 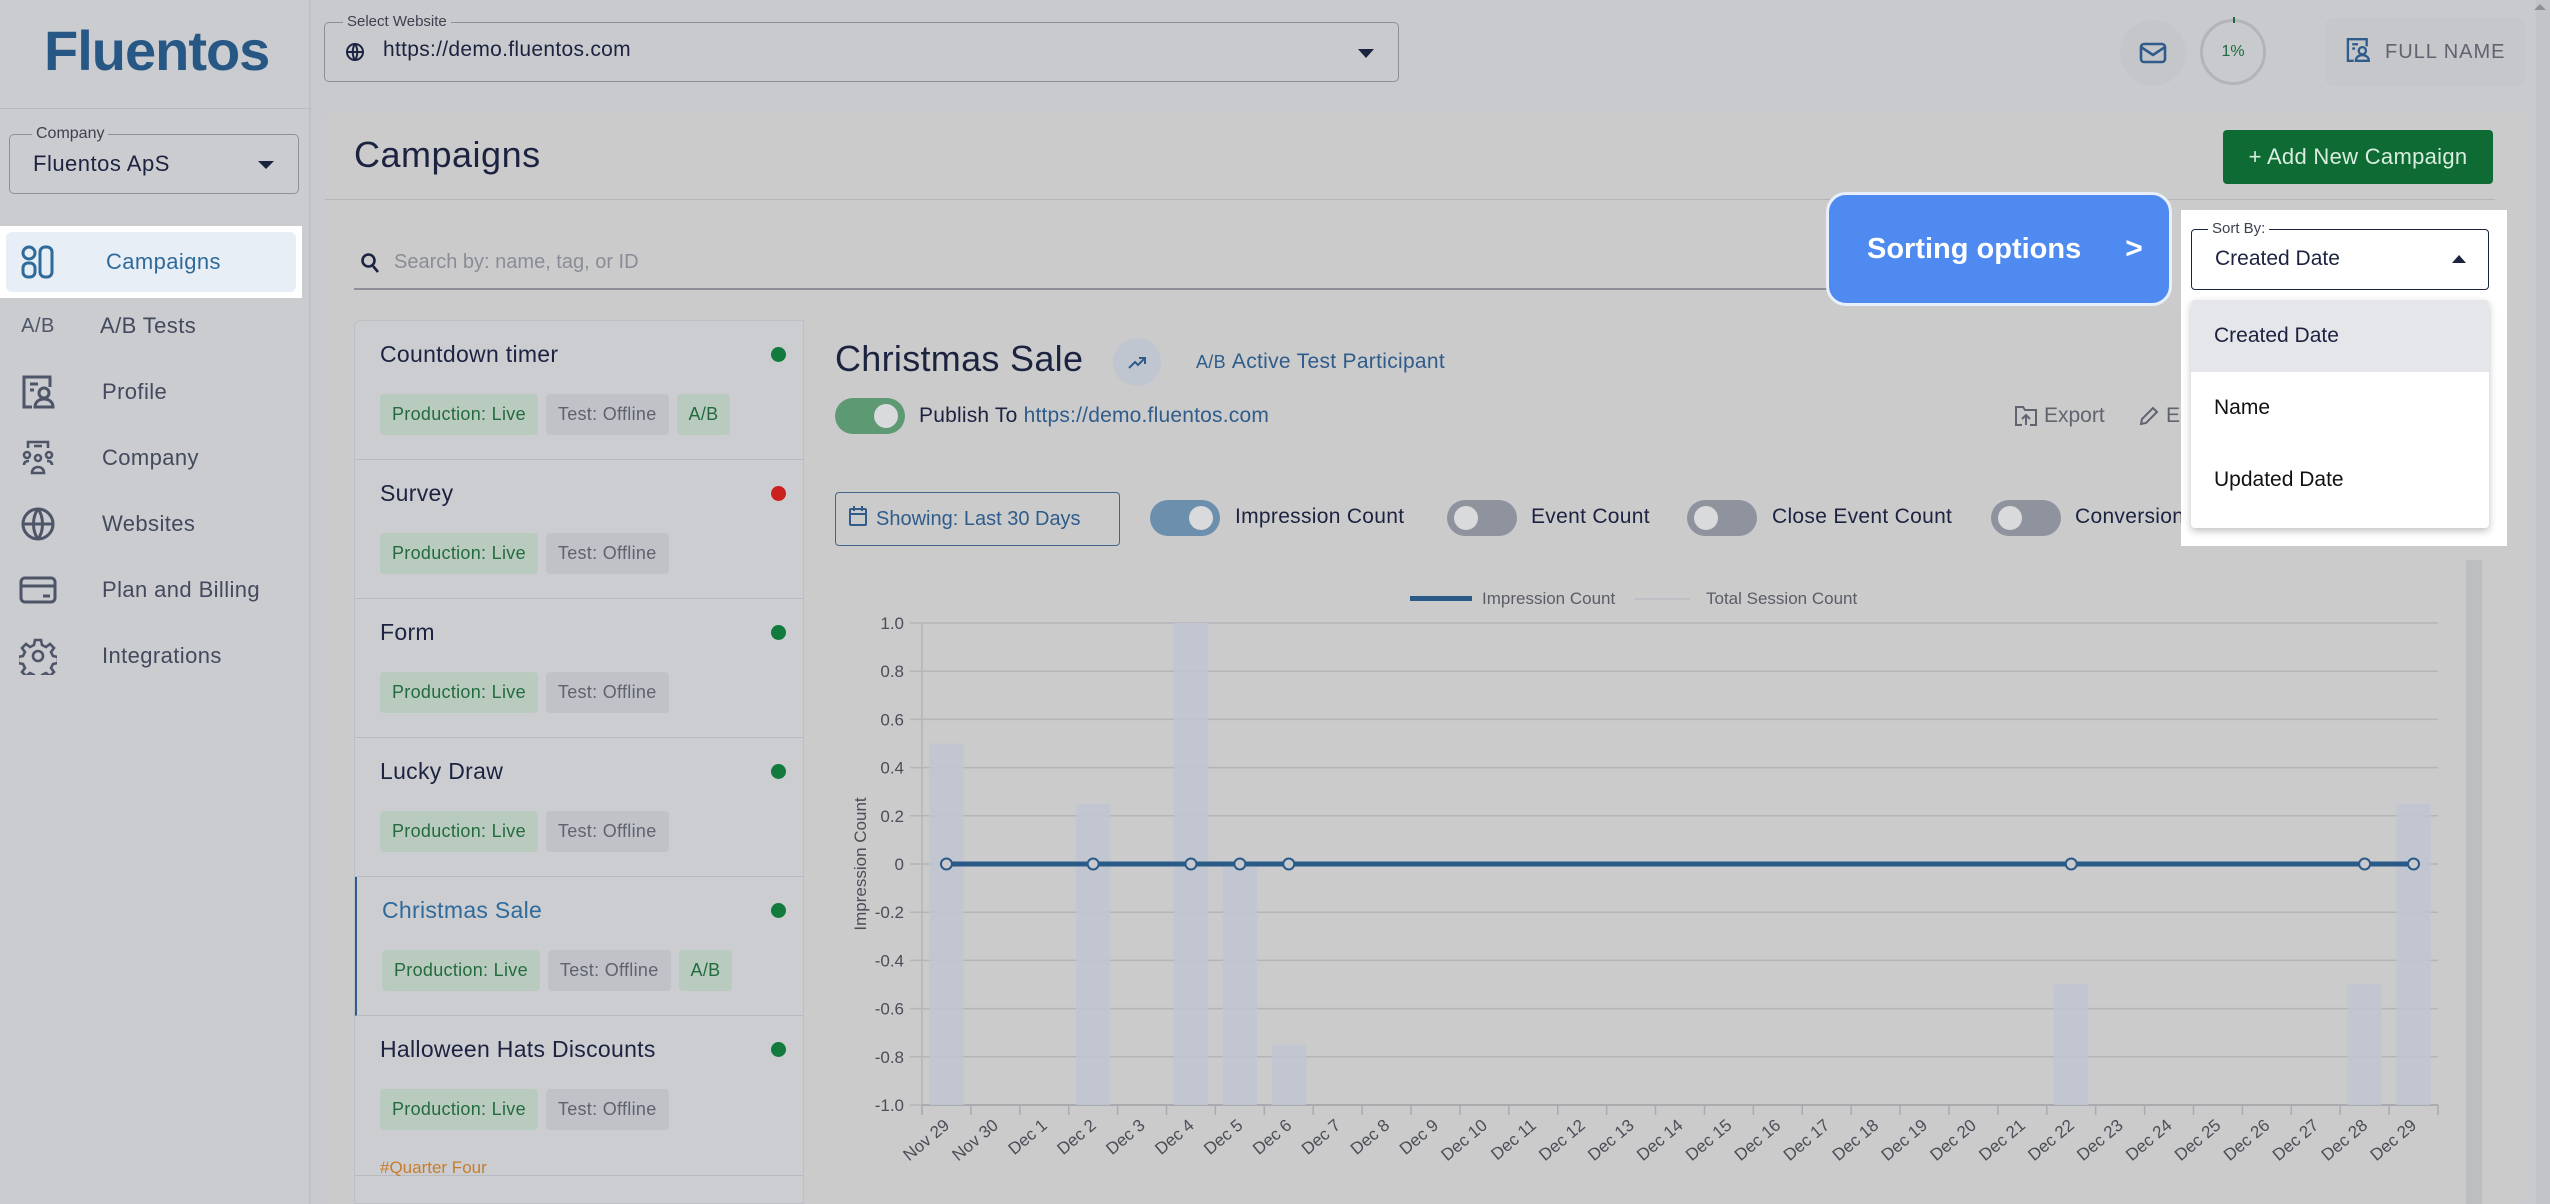 I want to click on x-tick-label: Dec 22, so click(x=2050, y=1140).